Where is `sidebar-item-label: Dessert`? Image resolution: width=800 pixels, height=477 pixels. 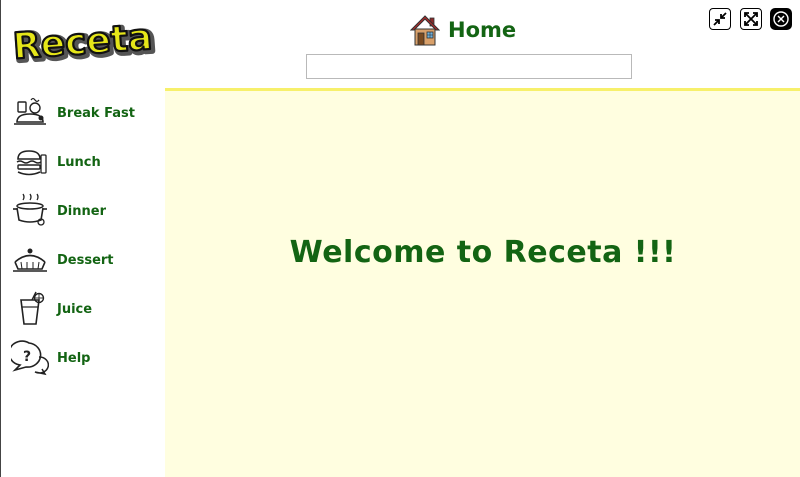 sidebar-item-label: Dessert is located at coordinates (85, 260).